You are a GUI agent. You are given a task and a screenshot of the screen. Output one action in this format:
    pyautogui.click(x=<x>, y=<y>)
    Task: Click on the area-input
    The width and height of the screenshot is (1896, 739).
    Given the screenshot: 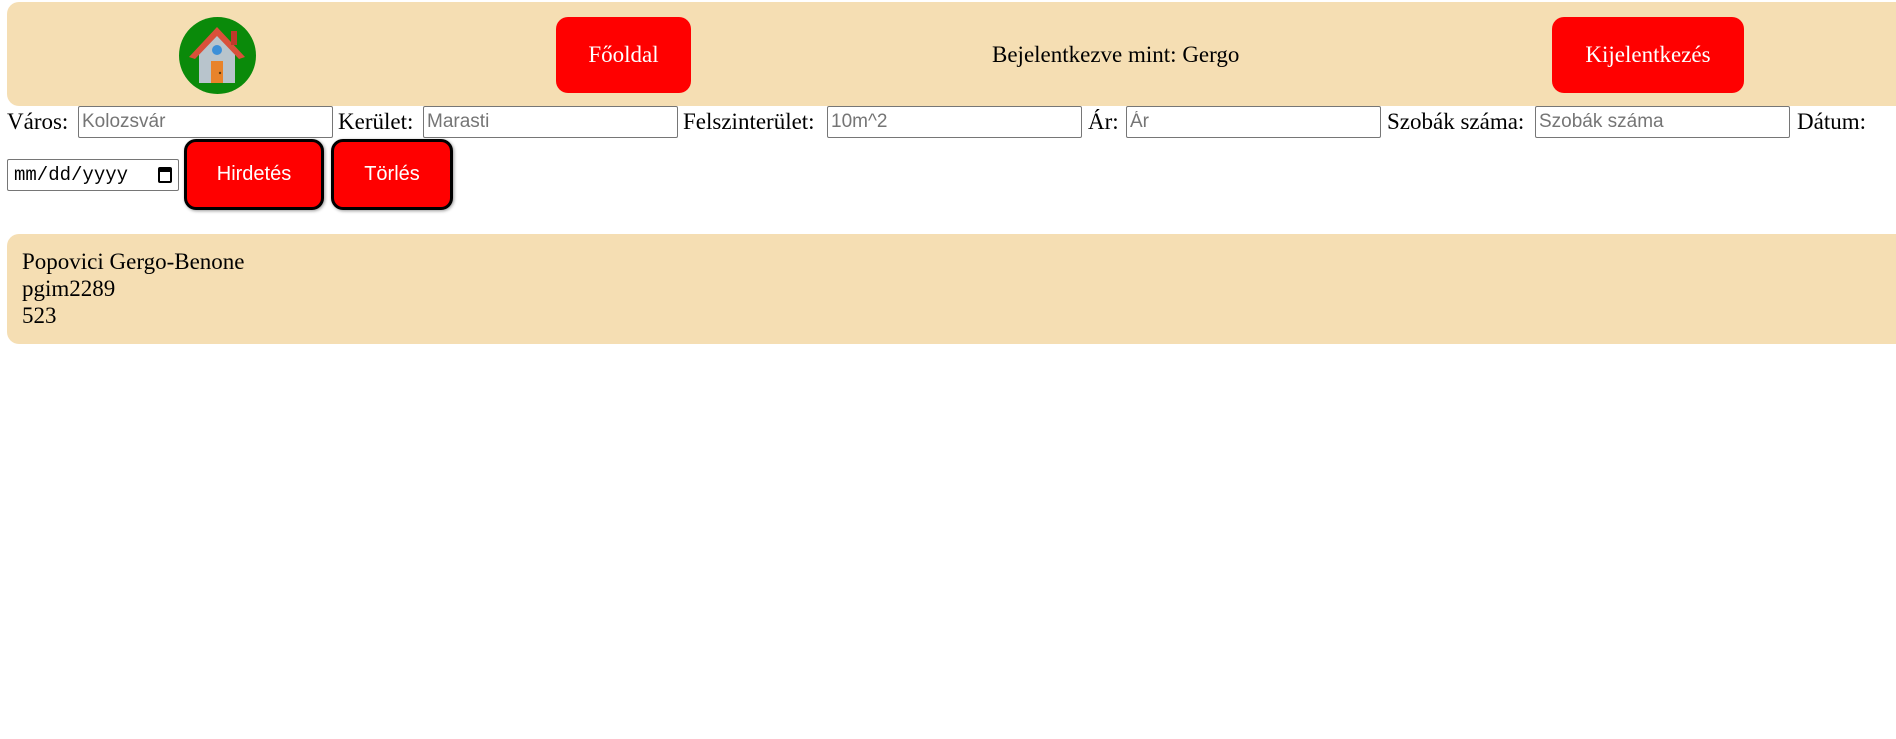 What is the action you would take?
    pyautogui.click(x=954, y=122)
    